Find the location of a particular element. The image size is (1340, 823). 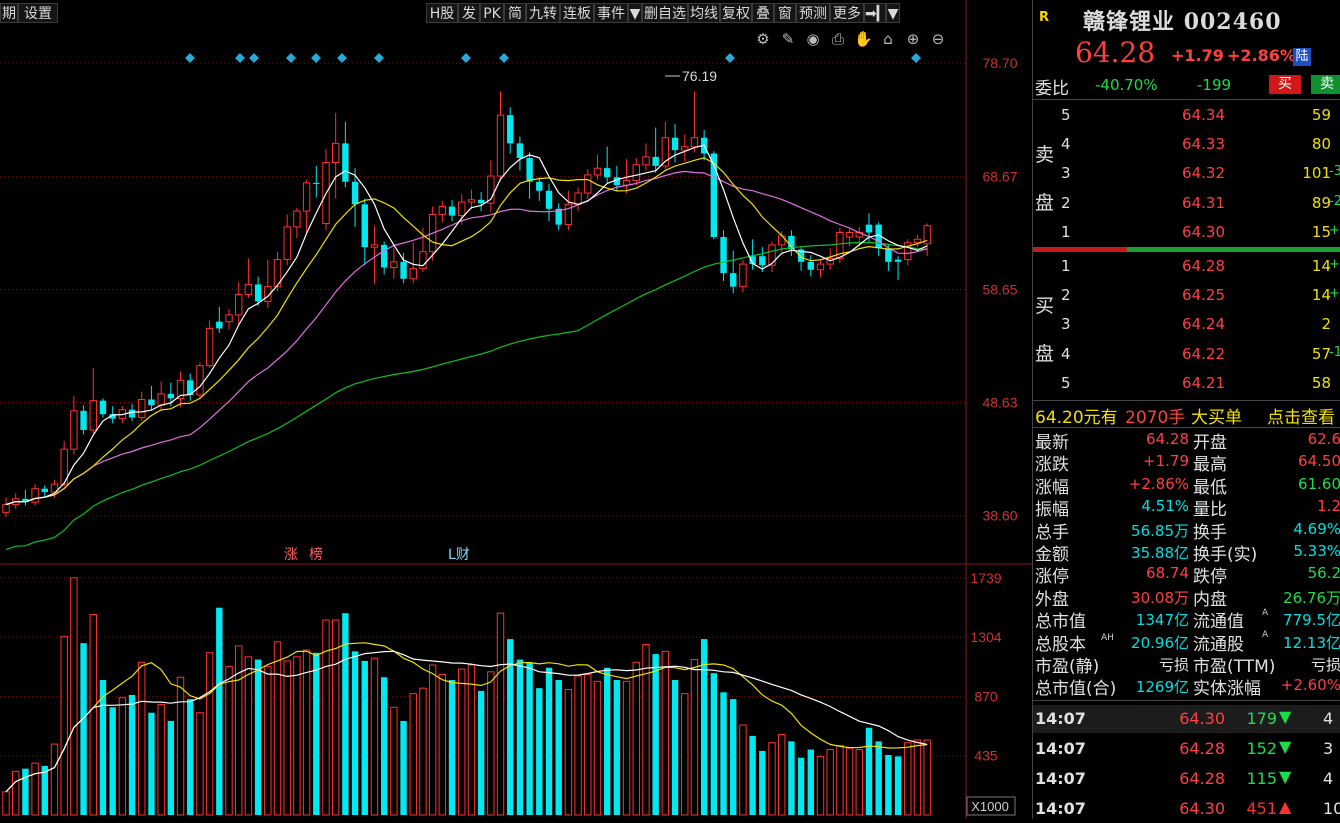

sell_levels-level-row: 5 64.34 59 is located at coordinates (1186, 117).